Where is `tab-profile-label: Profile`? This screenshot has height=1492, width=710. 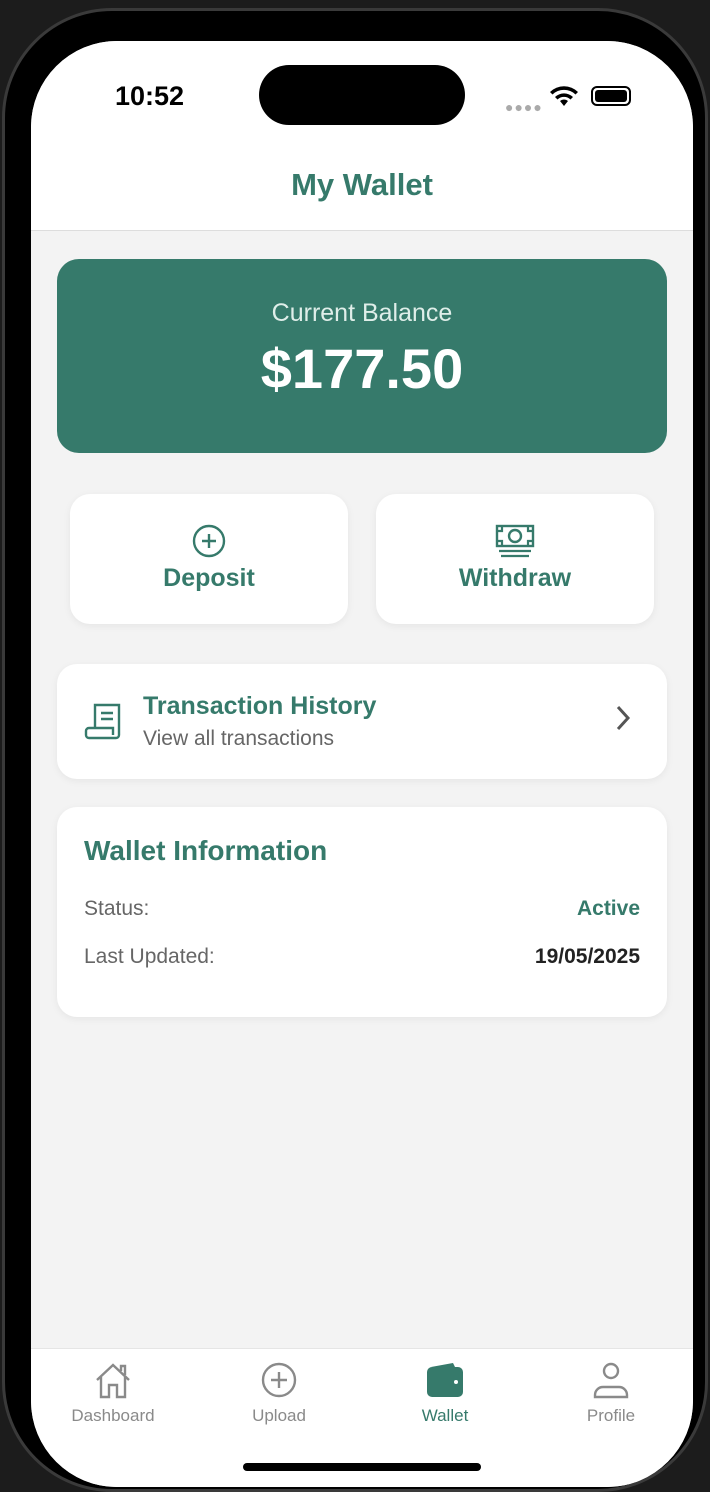 tab-profile-label: Profile is located at coordinates (611, 1415).